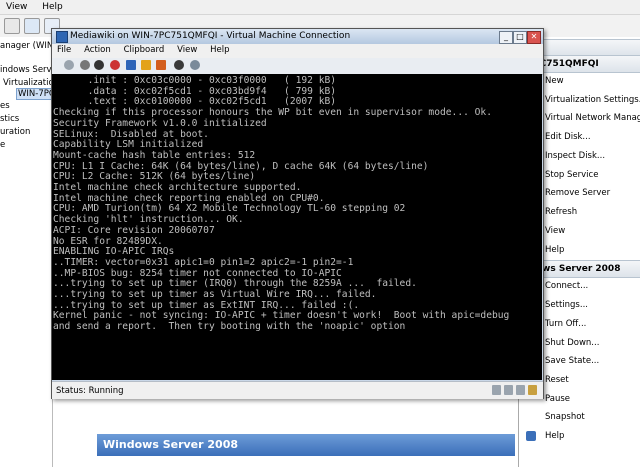  What do you see at coordinates (85, 65) in the screenshot?
I see `start-icon` at bounding box center [85, 65].